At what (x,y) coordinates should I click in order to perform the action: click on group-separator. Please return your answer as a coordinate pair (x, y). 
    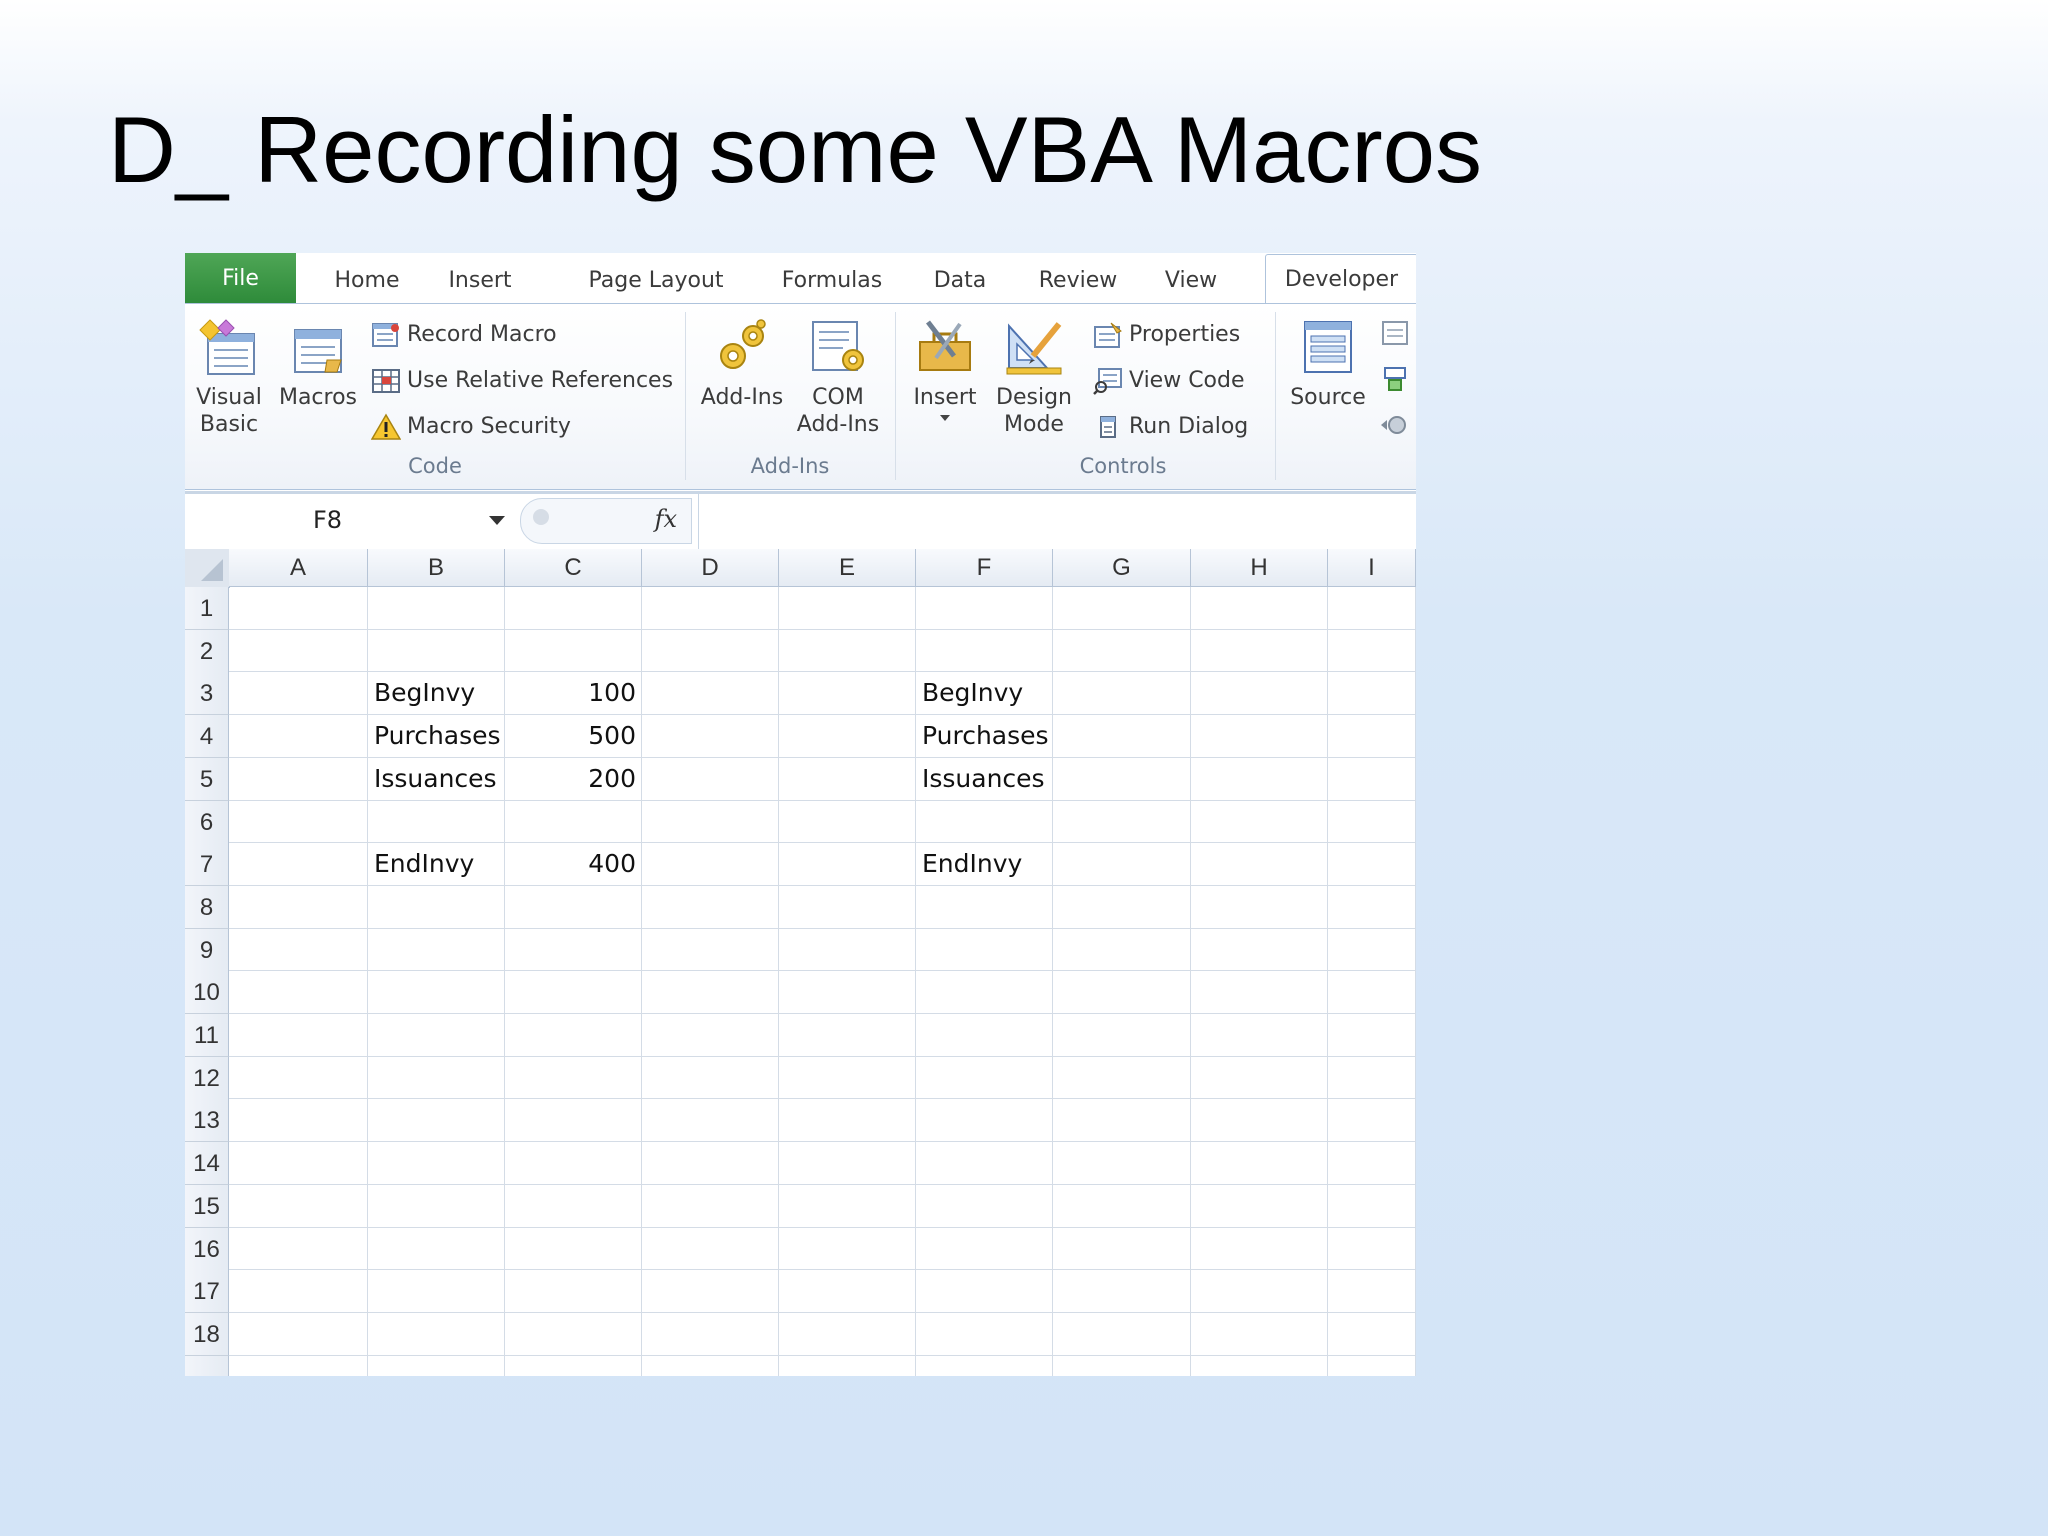
    Looking at the image, I should click on (685, 396).